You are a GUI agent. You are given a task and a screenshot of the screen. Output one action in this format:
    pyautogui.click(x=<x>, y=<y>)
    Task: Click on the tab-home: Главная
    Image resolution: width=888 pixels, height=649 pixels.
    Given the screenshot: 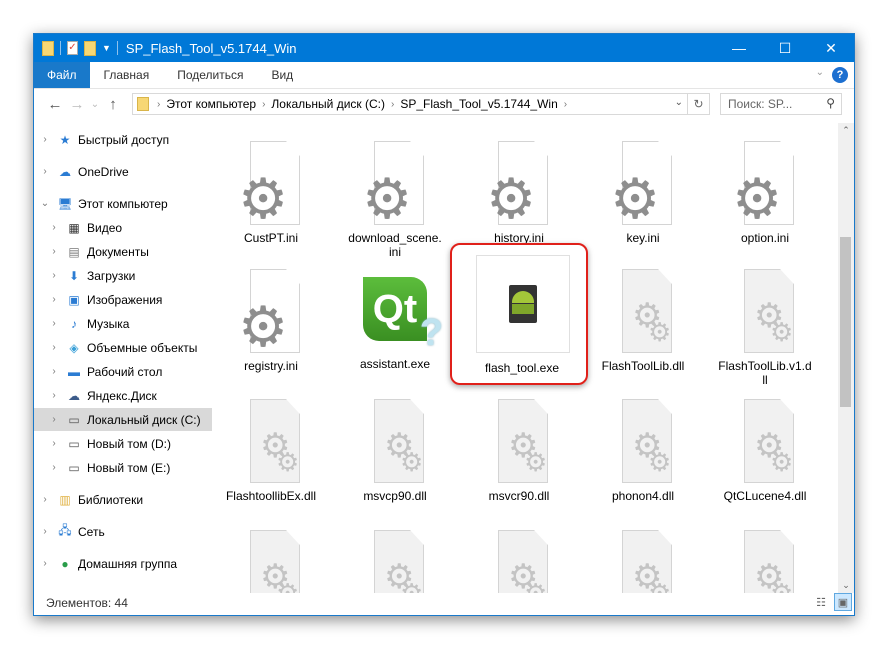 What is the action you would take?
    pyautogui.click(x=127, y=75)
    